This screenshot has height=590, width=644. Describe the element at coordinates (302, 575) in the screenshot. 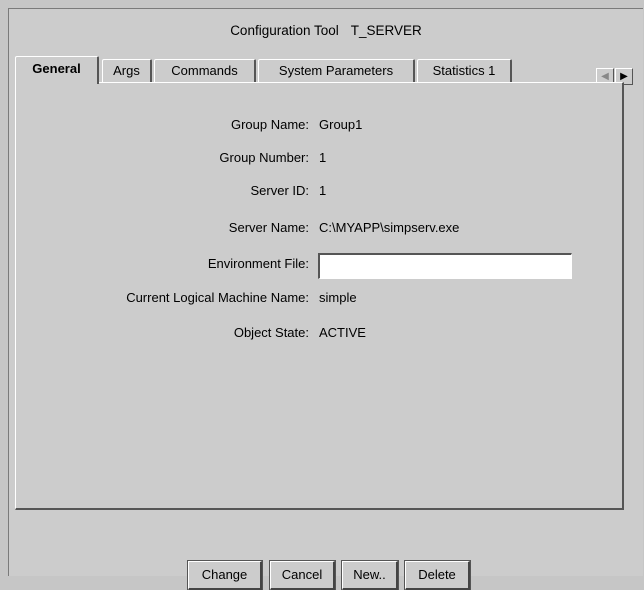

I see `cancel-button: Cancel` at that location.